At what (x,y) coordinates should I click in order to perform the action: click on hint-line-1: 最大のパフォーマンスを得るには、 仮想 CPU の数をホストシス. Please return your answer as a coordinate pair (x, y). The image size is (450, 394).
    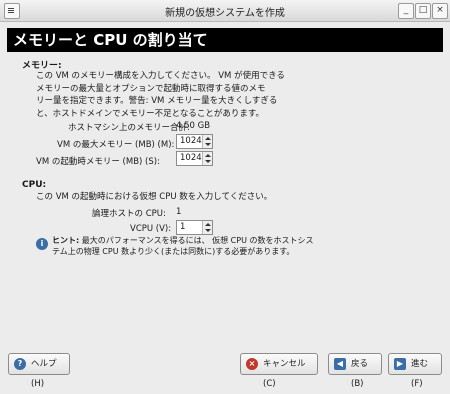
    Looking at the image, I should click on (197, 240).